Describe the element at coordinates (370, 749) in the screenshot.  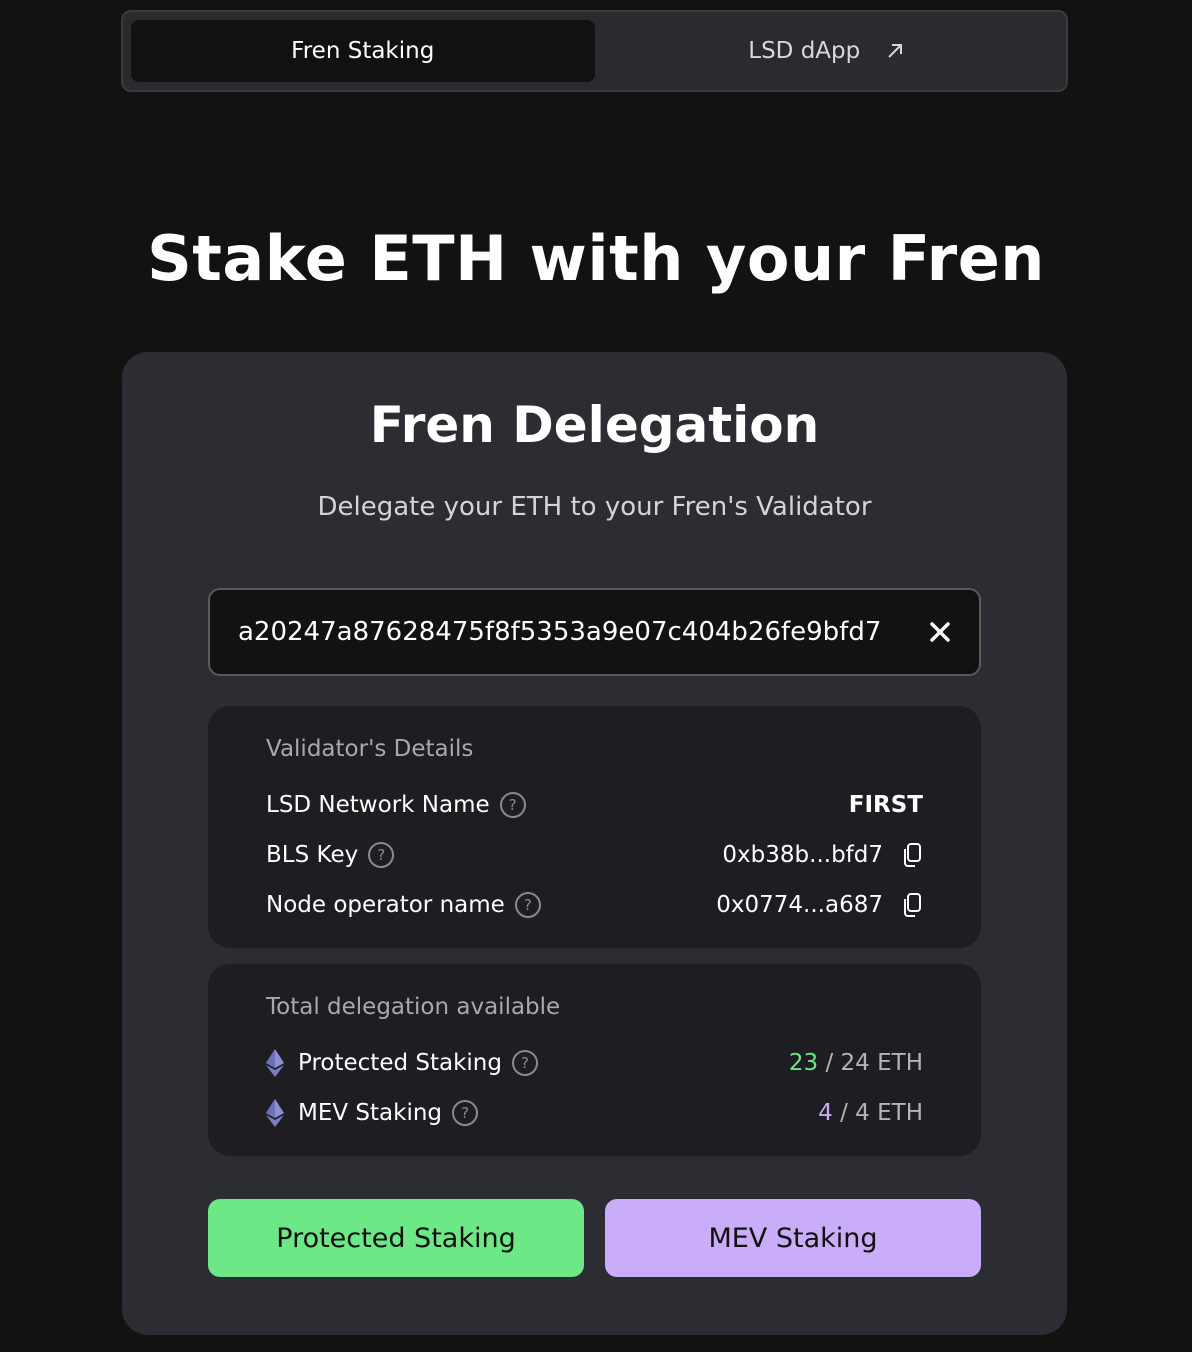
I see `panel-title: Validator's Details` at that location.